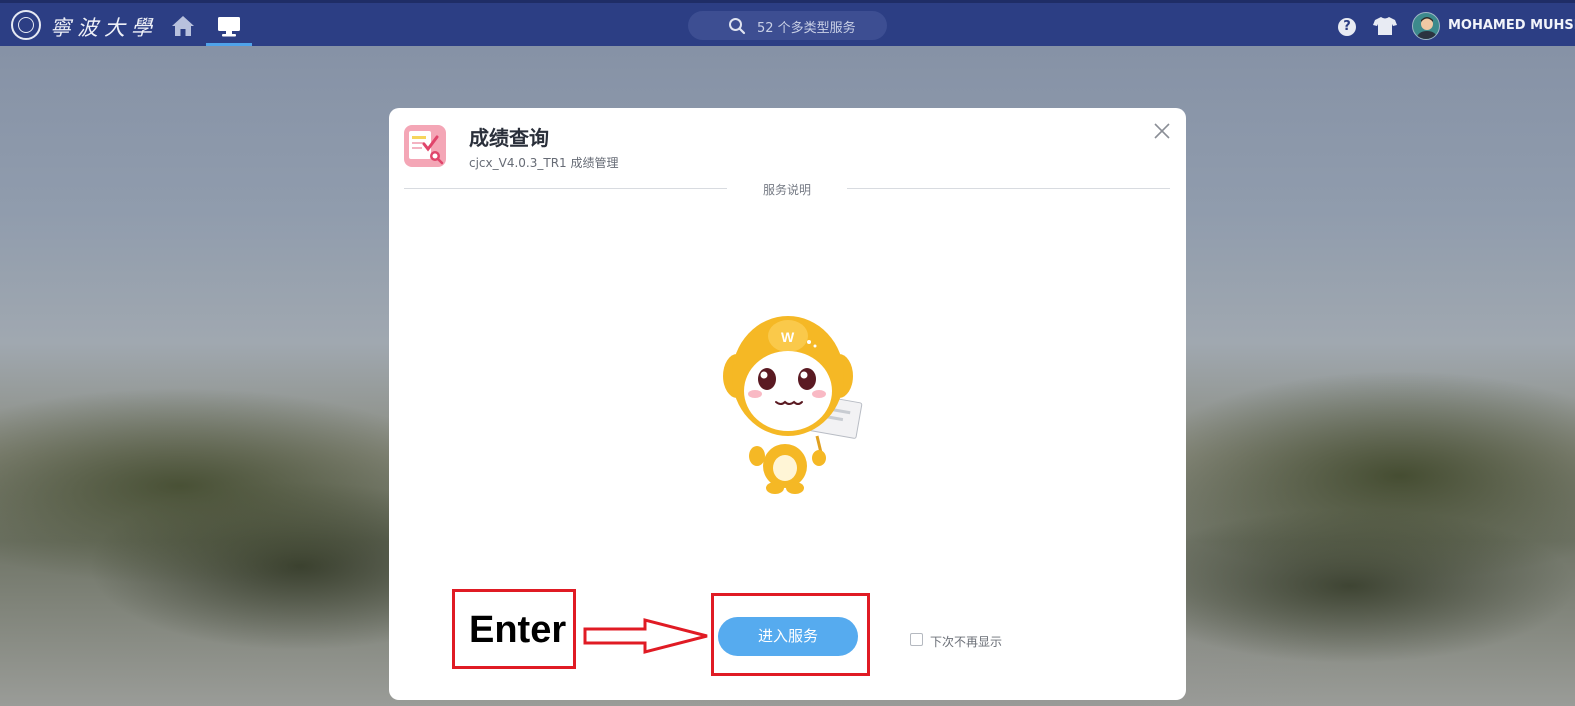 This screenshot has width=1575, height=706. Describe the element at coordinates (544, 163) in the screenshot. I see `dialog-subtitle: cjcx_V4.0.3_TR1 成绩管理` at that location.